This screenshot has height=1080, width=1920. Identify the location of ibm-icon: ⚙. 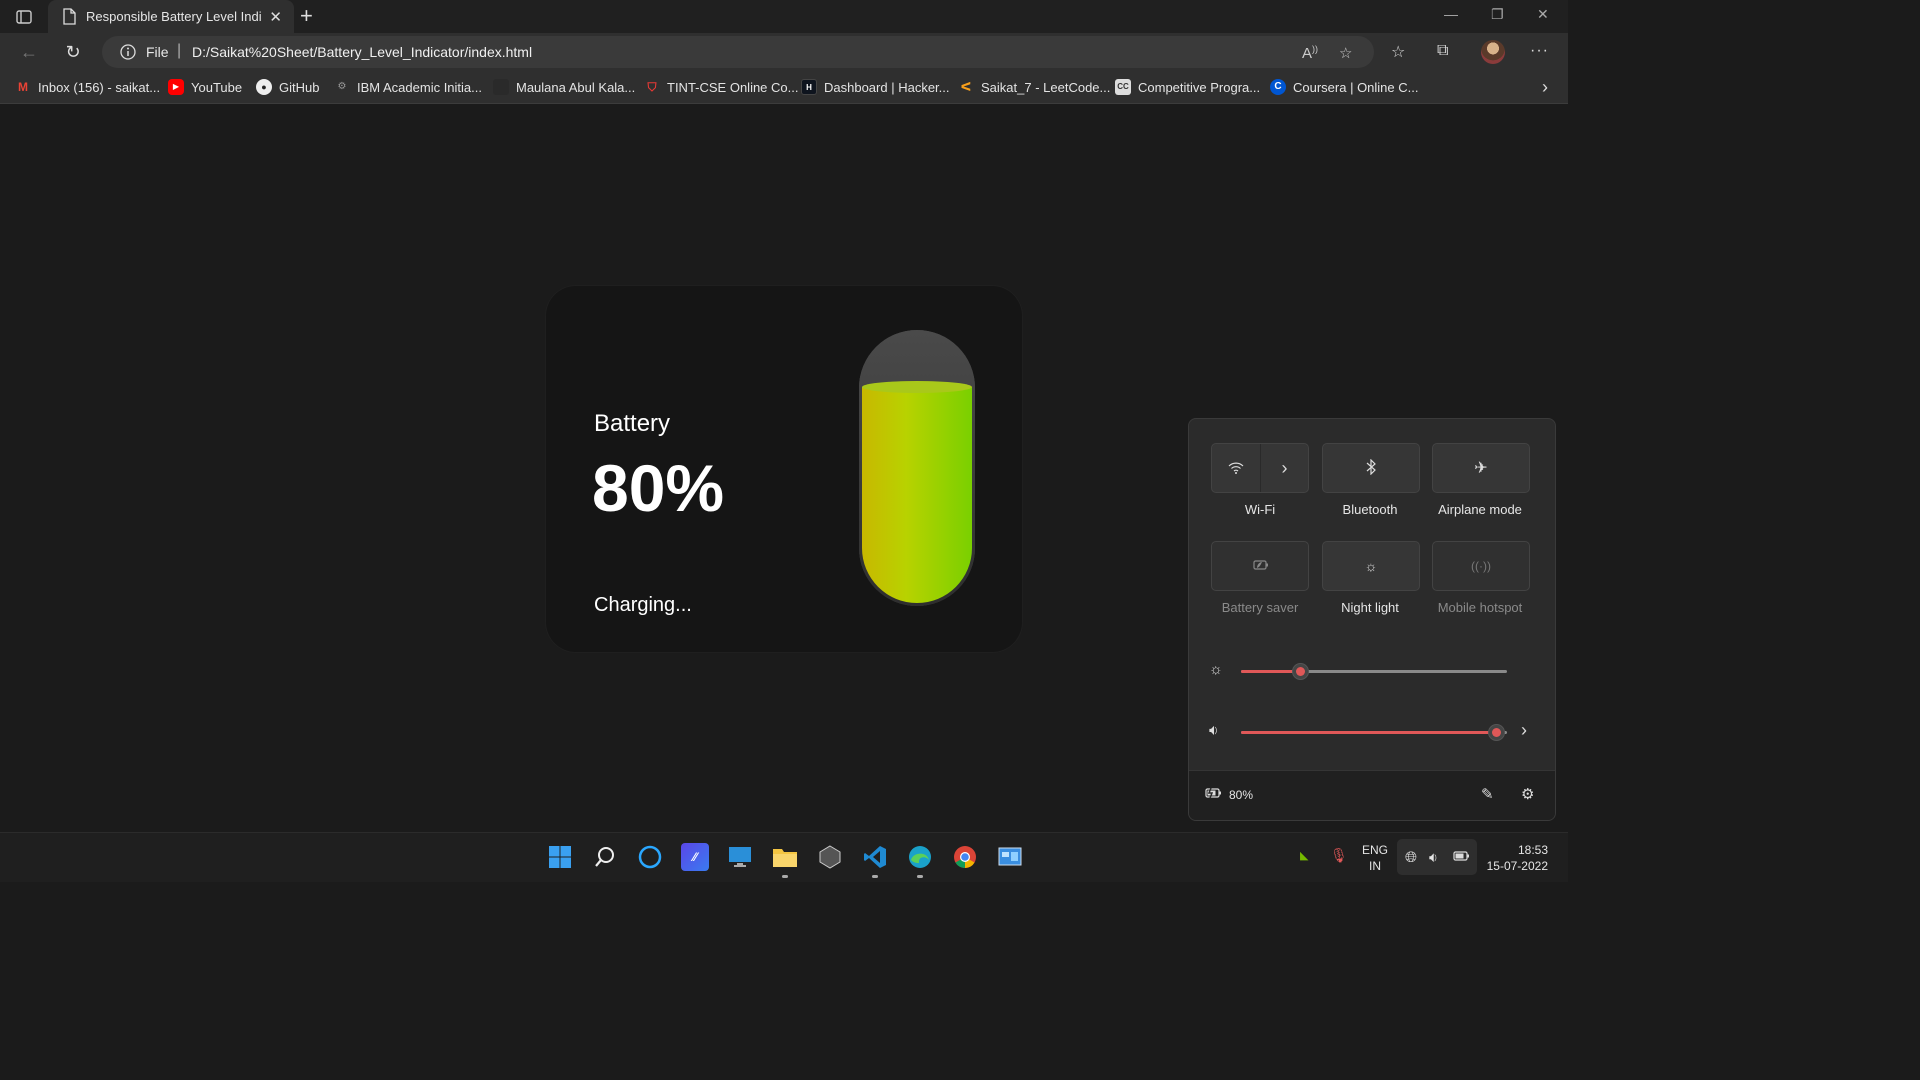
(342, 86).